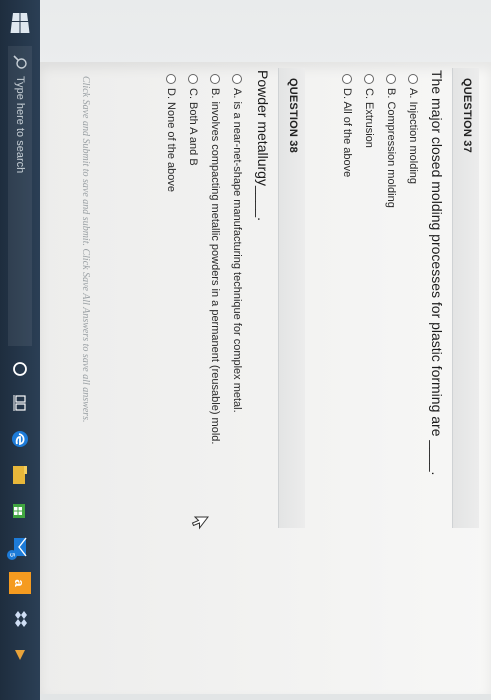 This screenshot has height=700, width=491. Describe the element at coordinates (413, 136) in the screenshot. I see `option-label: A. Injection molding` at that location.